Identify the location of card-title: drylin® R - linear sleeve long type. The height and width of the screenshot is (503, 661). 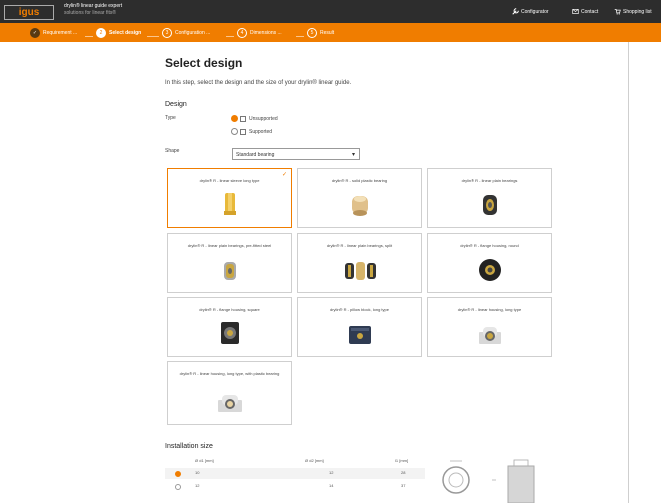
(229, 180).